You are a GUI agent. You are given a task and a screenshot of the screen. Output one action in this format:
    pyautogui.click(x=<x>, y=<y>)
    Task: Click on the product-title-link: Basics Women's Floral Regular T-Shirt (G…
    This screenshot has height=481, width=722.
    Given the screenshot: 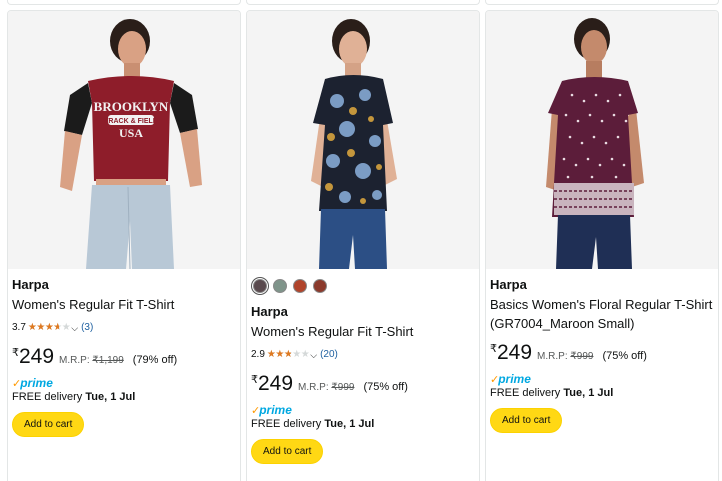 What is the action you would take?
    pyautogui.click(x=602, y=314)
    